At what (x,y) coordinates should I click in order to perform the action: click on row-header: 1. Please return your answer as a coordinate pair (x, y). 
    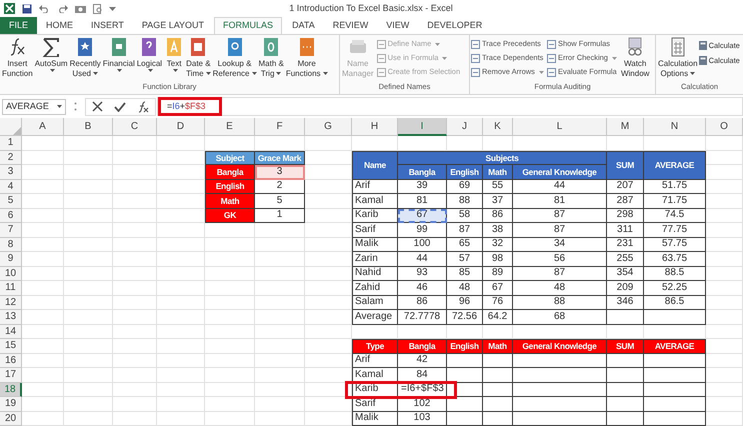
    Looking at the image, I should click on (11, 143).